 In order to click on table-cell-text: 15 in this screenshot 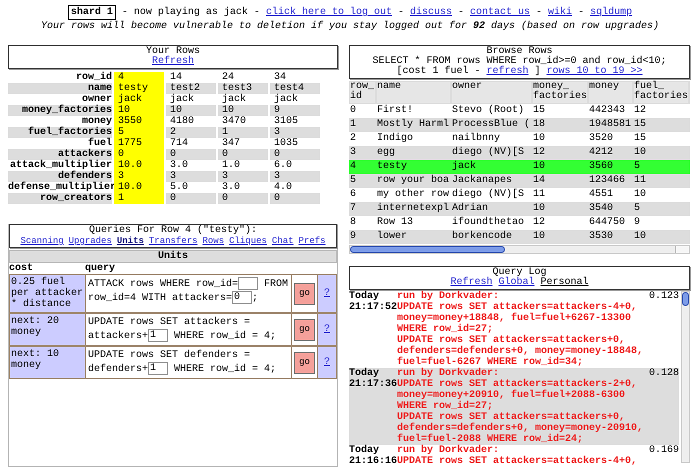, I will do `click(539, 111)`.